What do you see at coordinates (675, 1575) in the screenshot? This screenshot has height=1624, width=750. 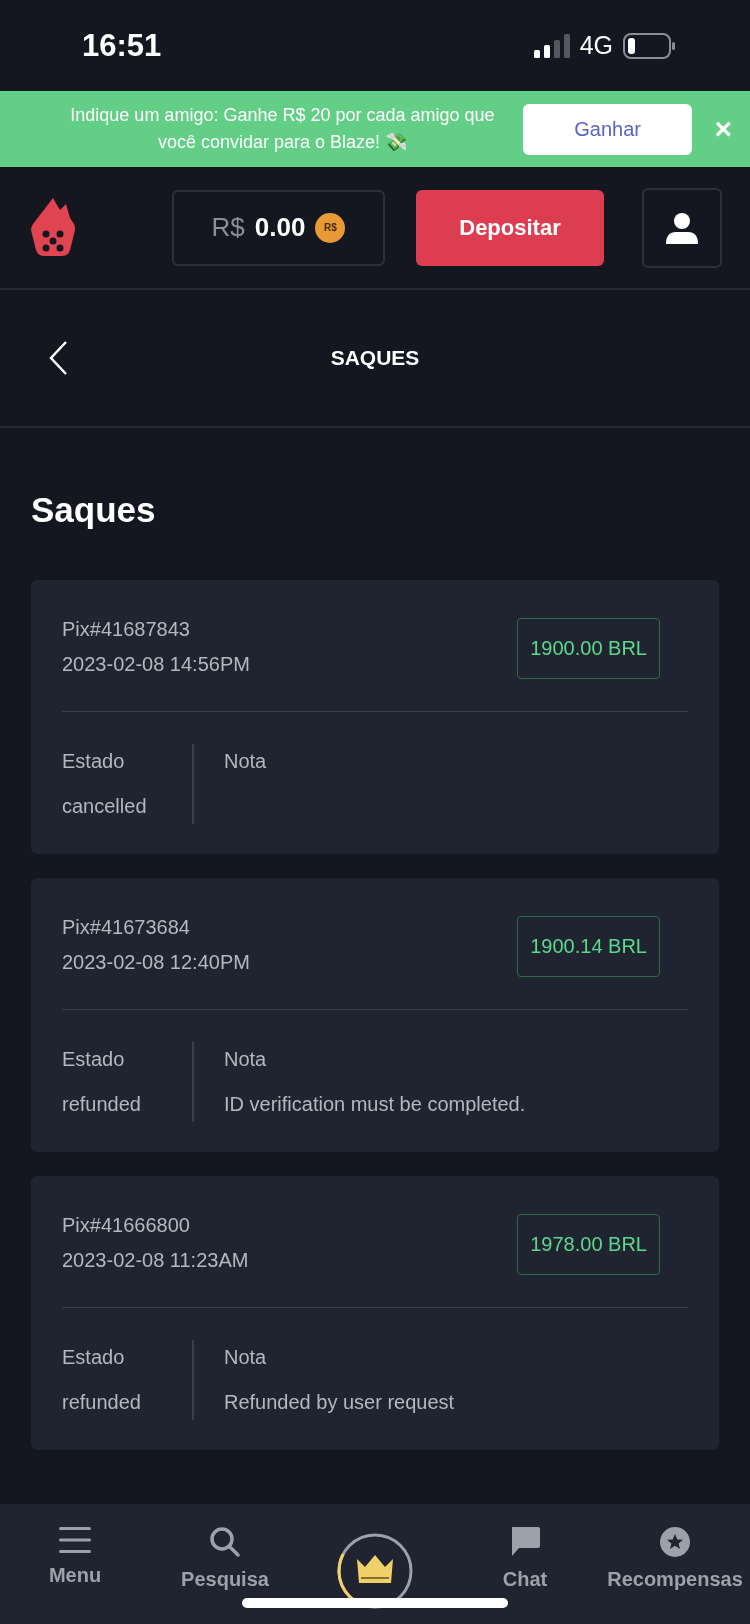 I see `nav-tab: Recompensas` at bounding box center [675, 1575].